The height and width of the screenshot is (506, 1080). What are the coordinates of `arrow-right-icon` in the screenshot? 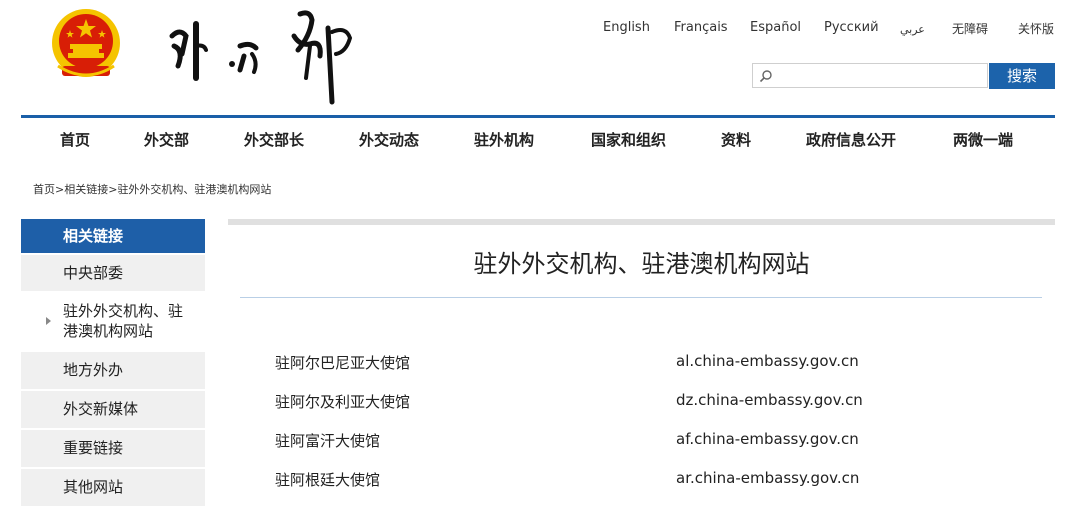 It's located at (48, 321).